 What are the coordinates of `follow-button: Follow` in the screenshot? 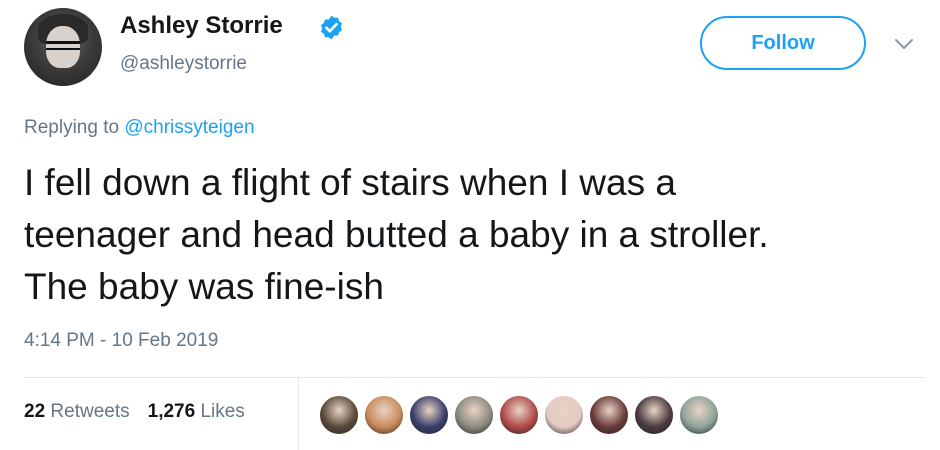 It's located at (783, 43).